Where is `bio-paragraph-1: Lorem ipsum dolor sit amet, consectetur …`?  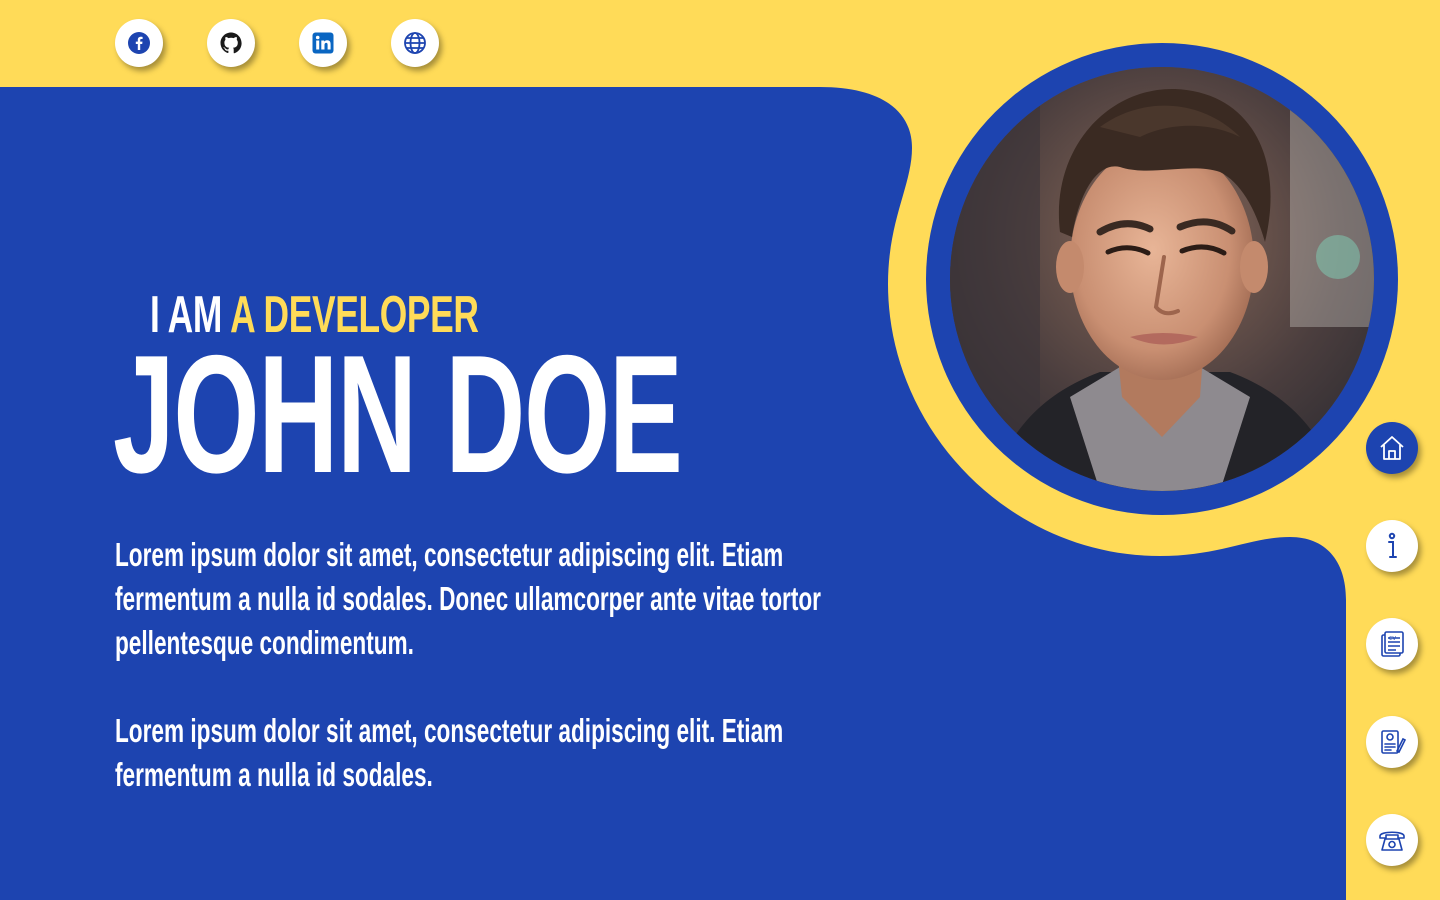 bio-paragraph-1: Lorem ipsum dolor sit amet, consectetur … is located at coordinates (468, 598).